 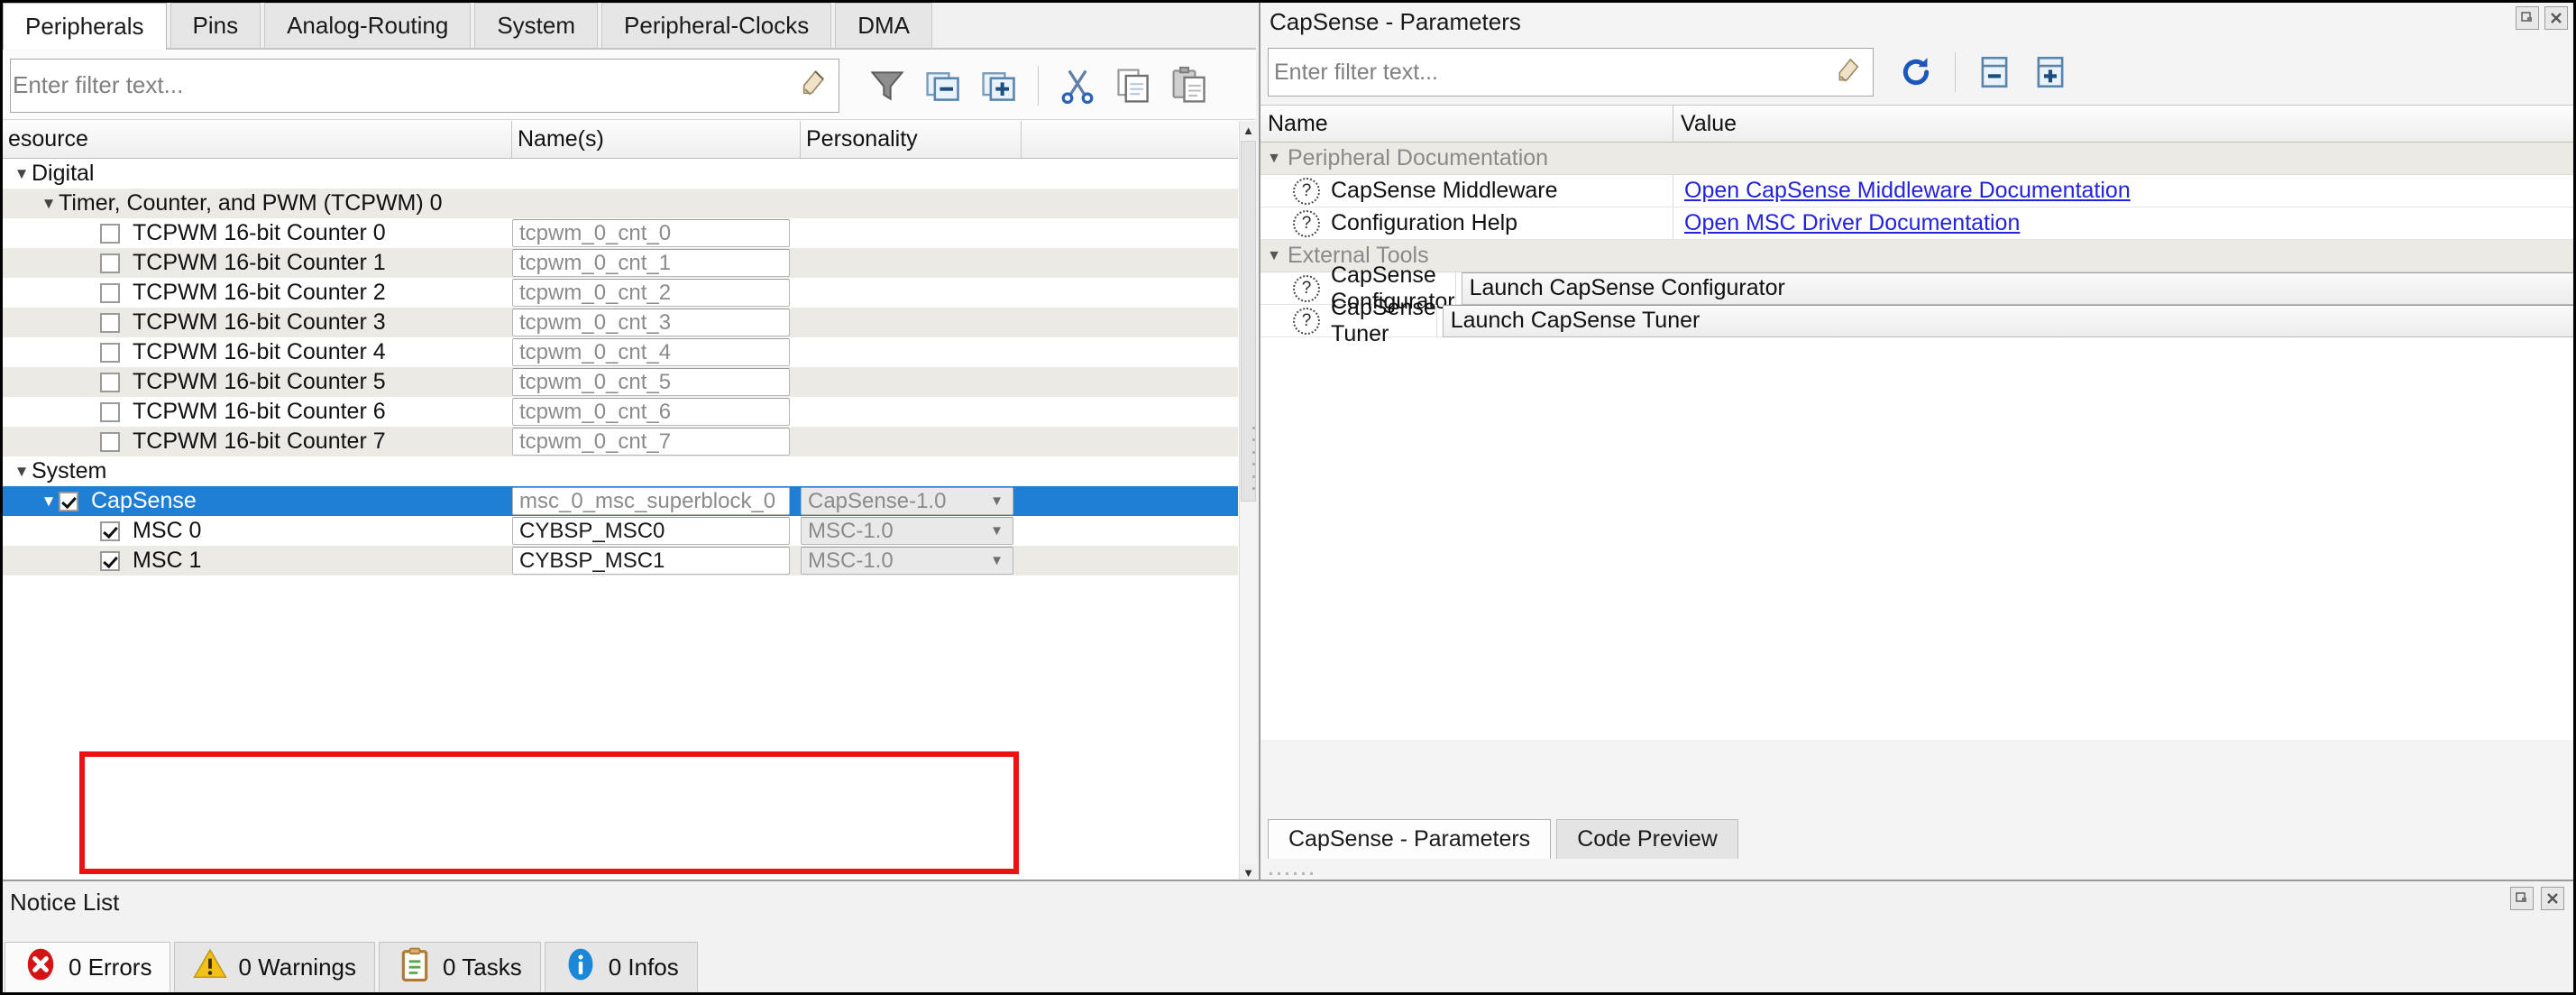 What do you see at coordinates (1253, 459) in the screenshot?
I see `splitter-handle` at bounding box center [1253, 459].